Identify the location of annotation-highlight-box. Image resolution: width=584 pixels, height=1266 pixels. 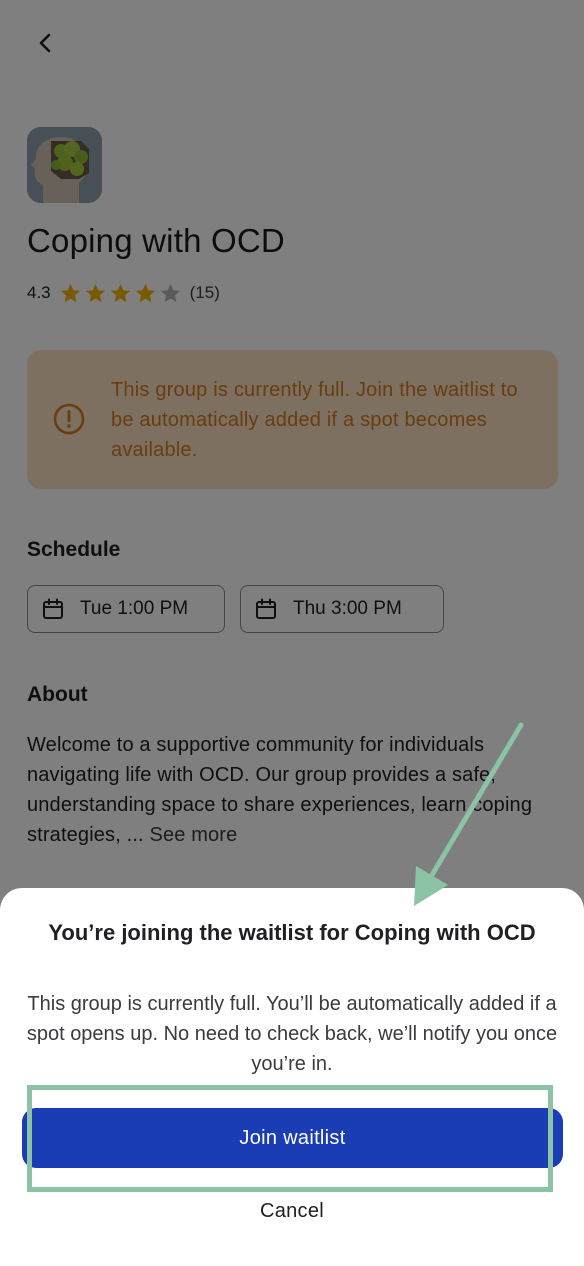
(290, 1138).